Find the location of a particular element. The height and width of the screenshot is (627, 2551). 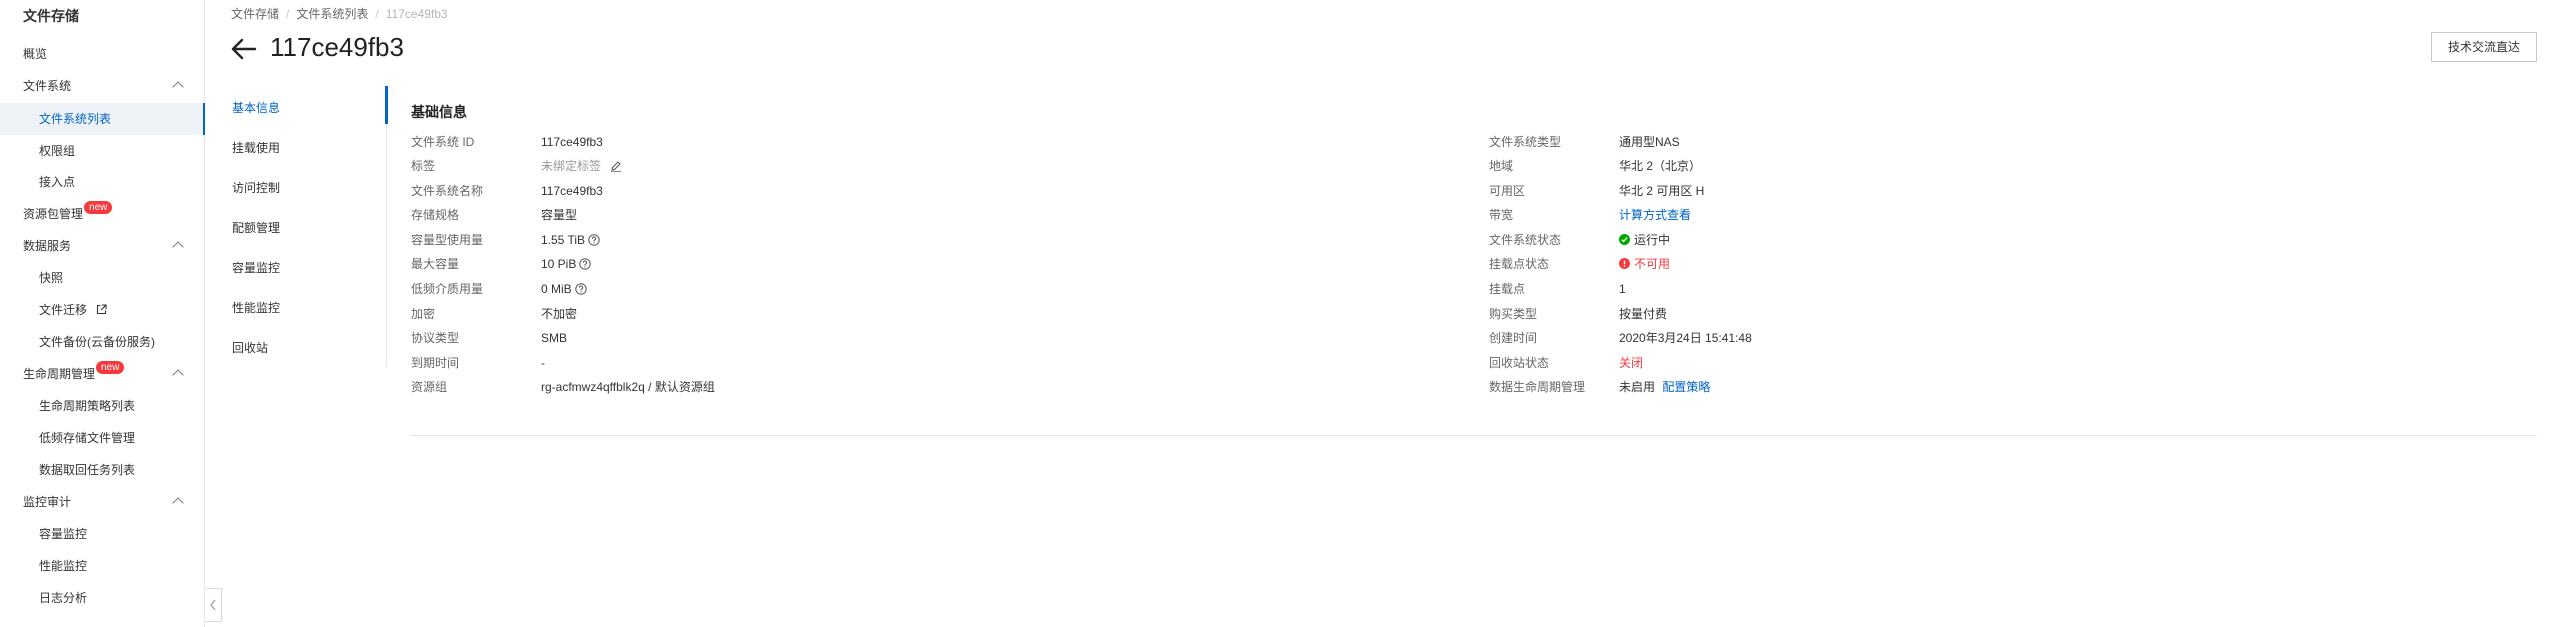

section-divider is located at coordinates (1474, 435).